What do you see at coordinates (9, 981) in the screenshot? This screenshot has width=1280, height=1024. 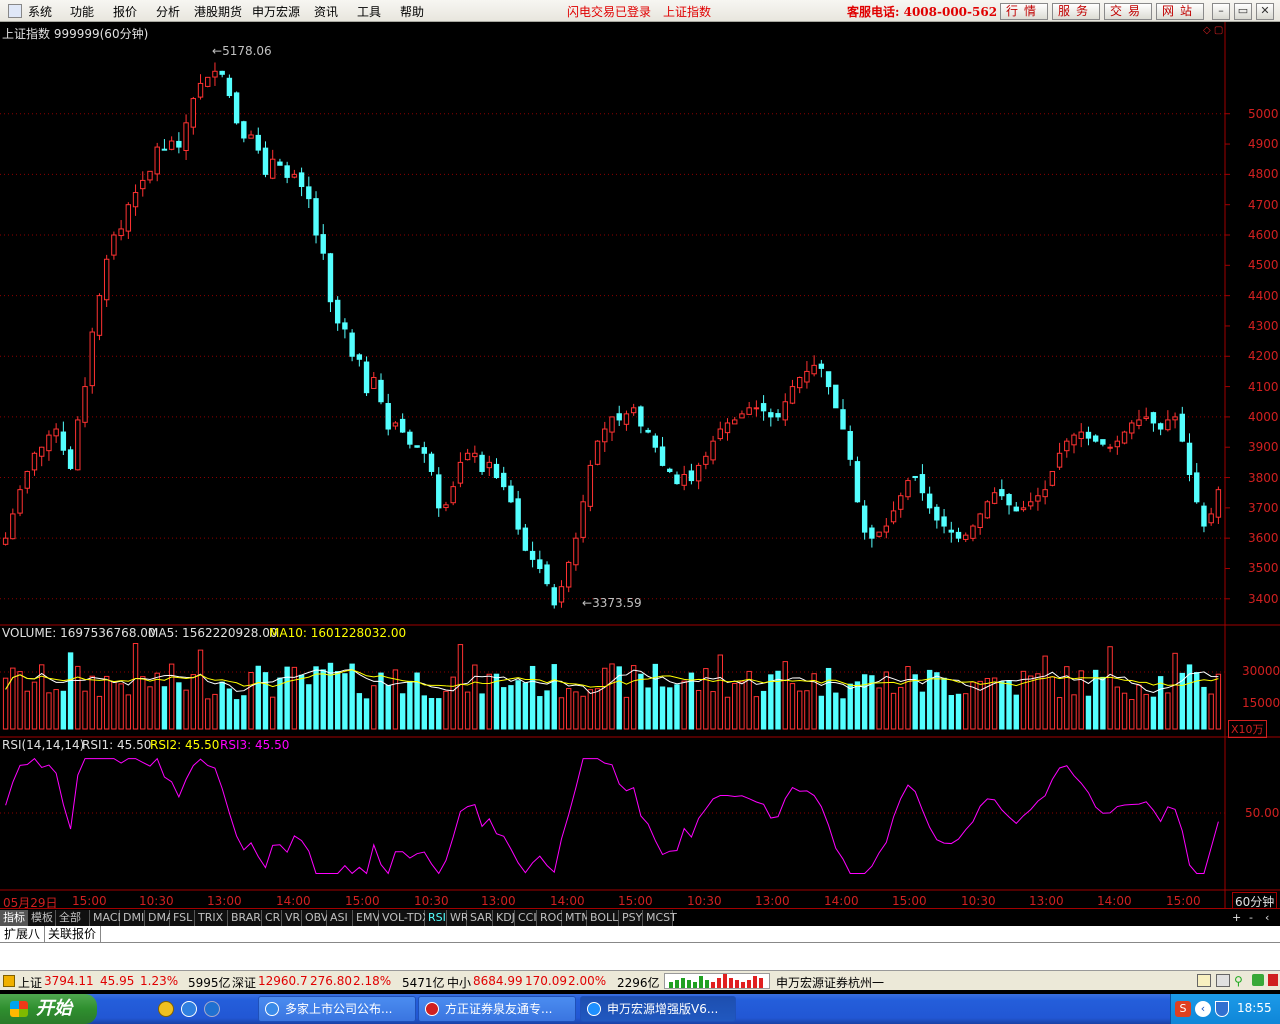 I see `status-bar-icon` at bounding box center [9, 981].